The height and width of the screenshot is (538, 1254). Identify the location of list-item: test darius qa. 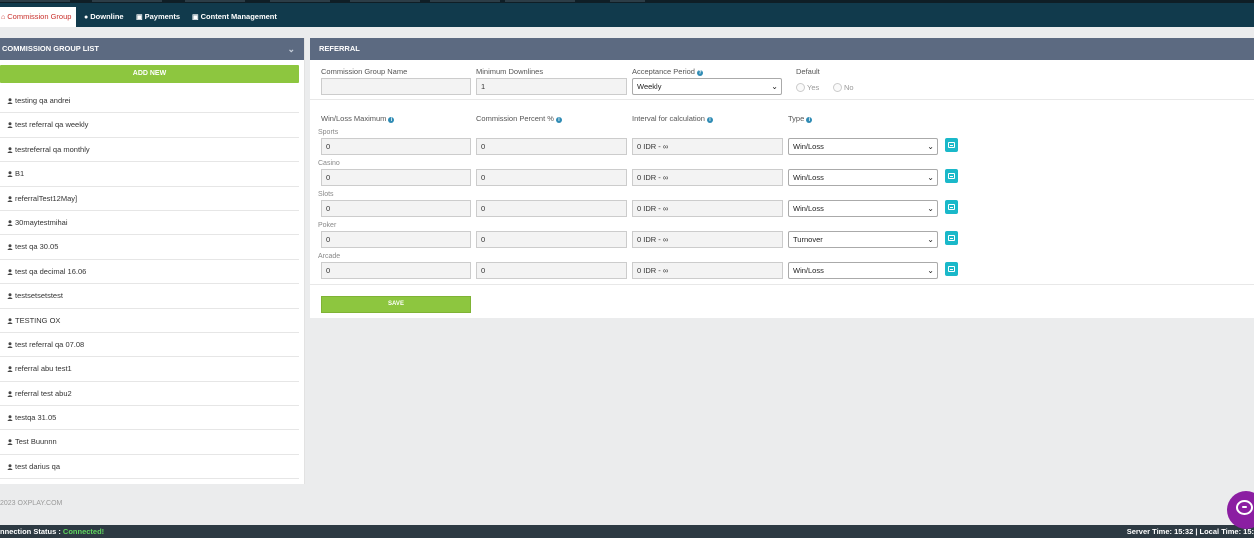
(149, 467).